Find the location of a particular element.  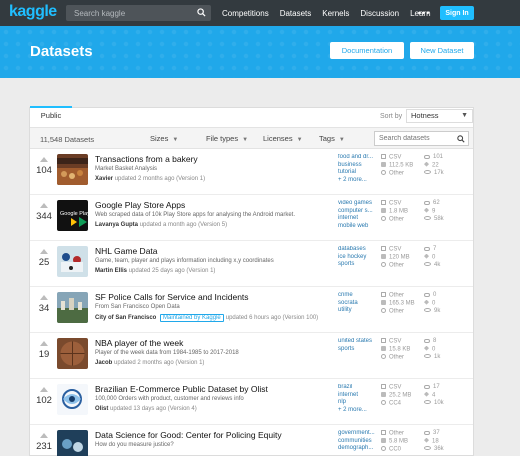

nav-link-competitions: Competitions is located at coordinates (245, 13).